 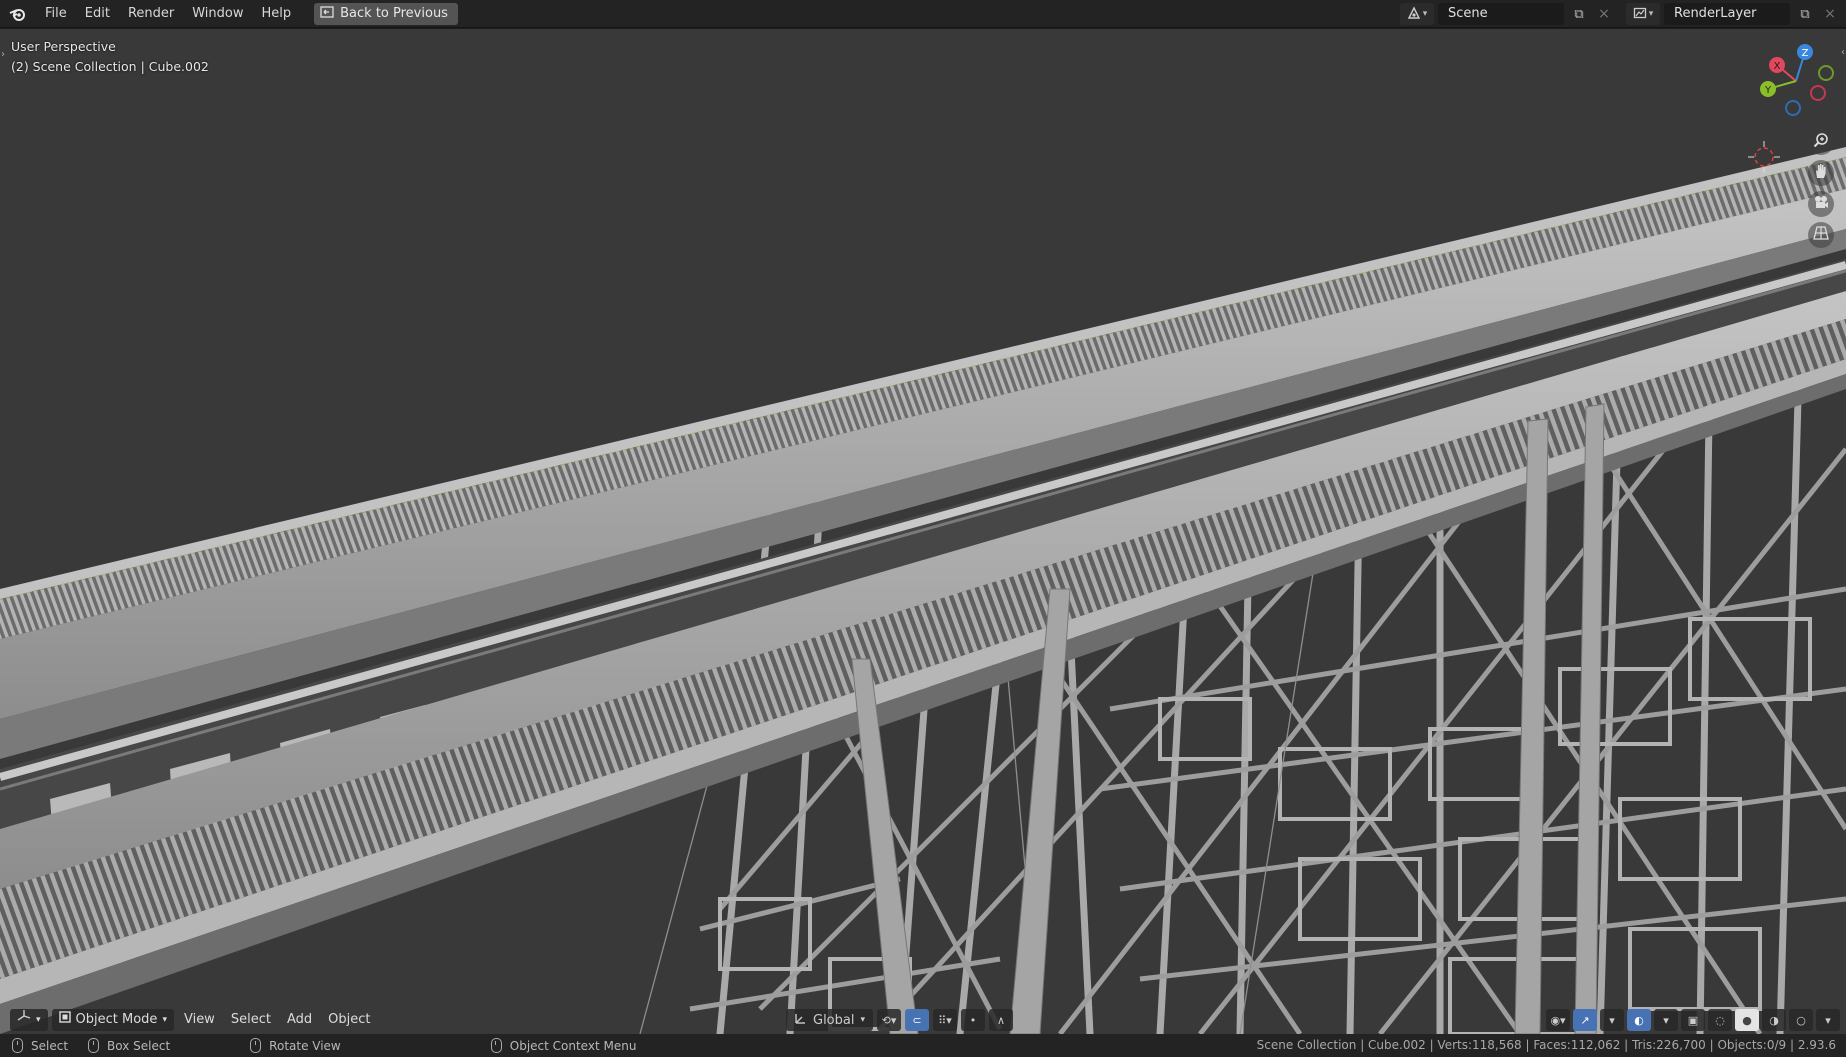 I want to click on new-scene-button: ⧉, so click(x=1579, y=14).